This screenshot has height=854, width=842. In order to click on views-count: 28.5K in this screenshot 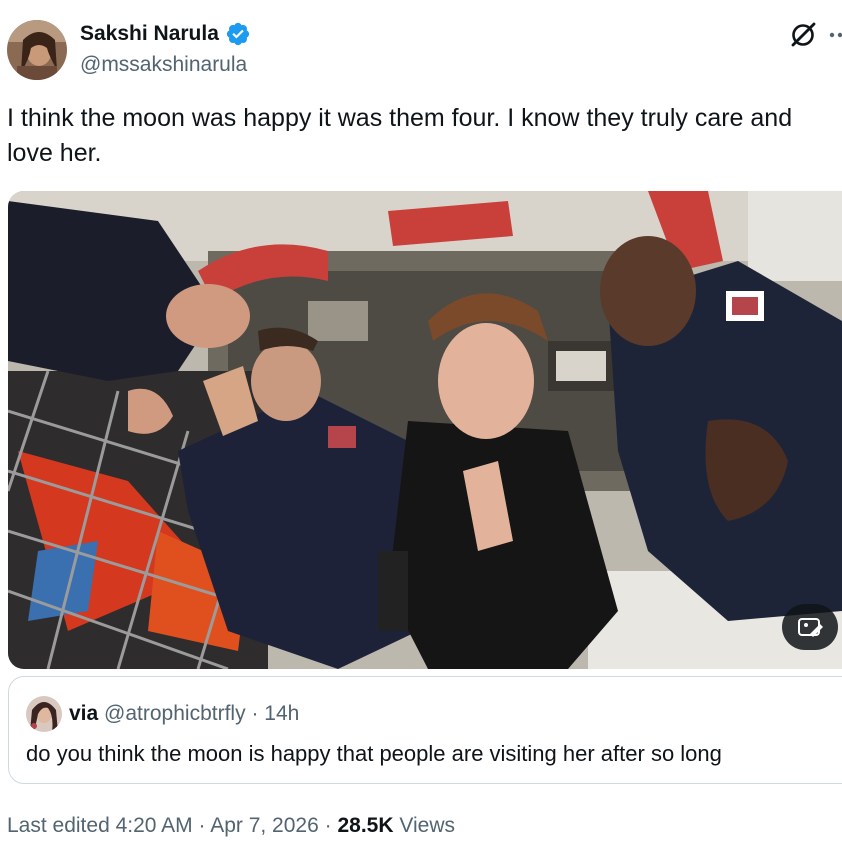, I will do `click(365, 825)`.